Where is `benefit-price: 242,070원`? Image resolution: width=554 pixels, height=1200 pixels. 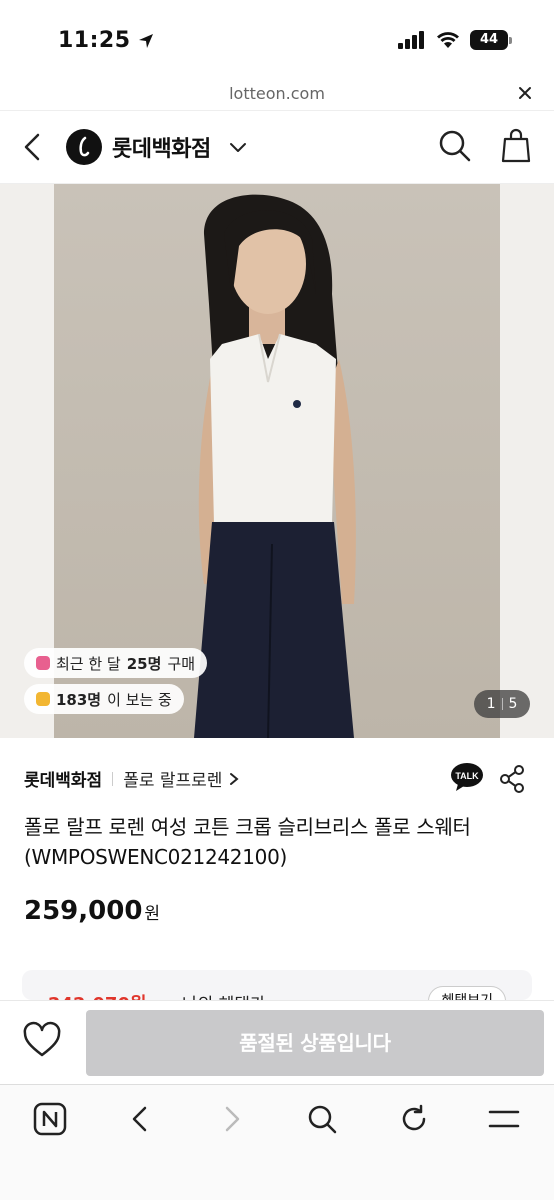
benefit-price: 242,070원 is located at coordinates (97, 995).